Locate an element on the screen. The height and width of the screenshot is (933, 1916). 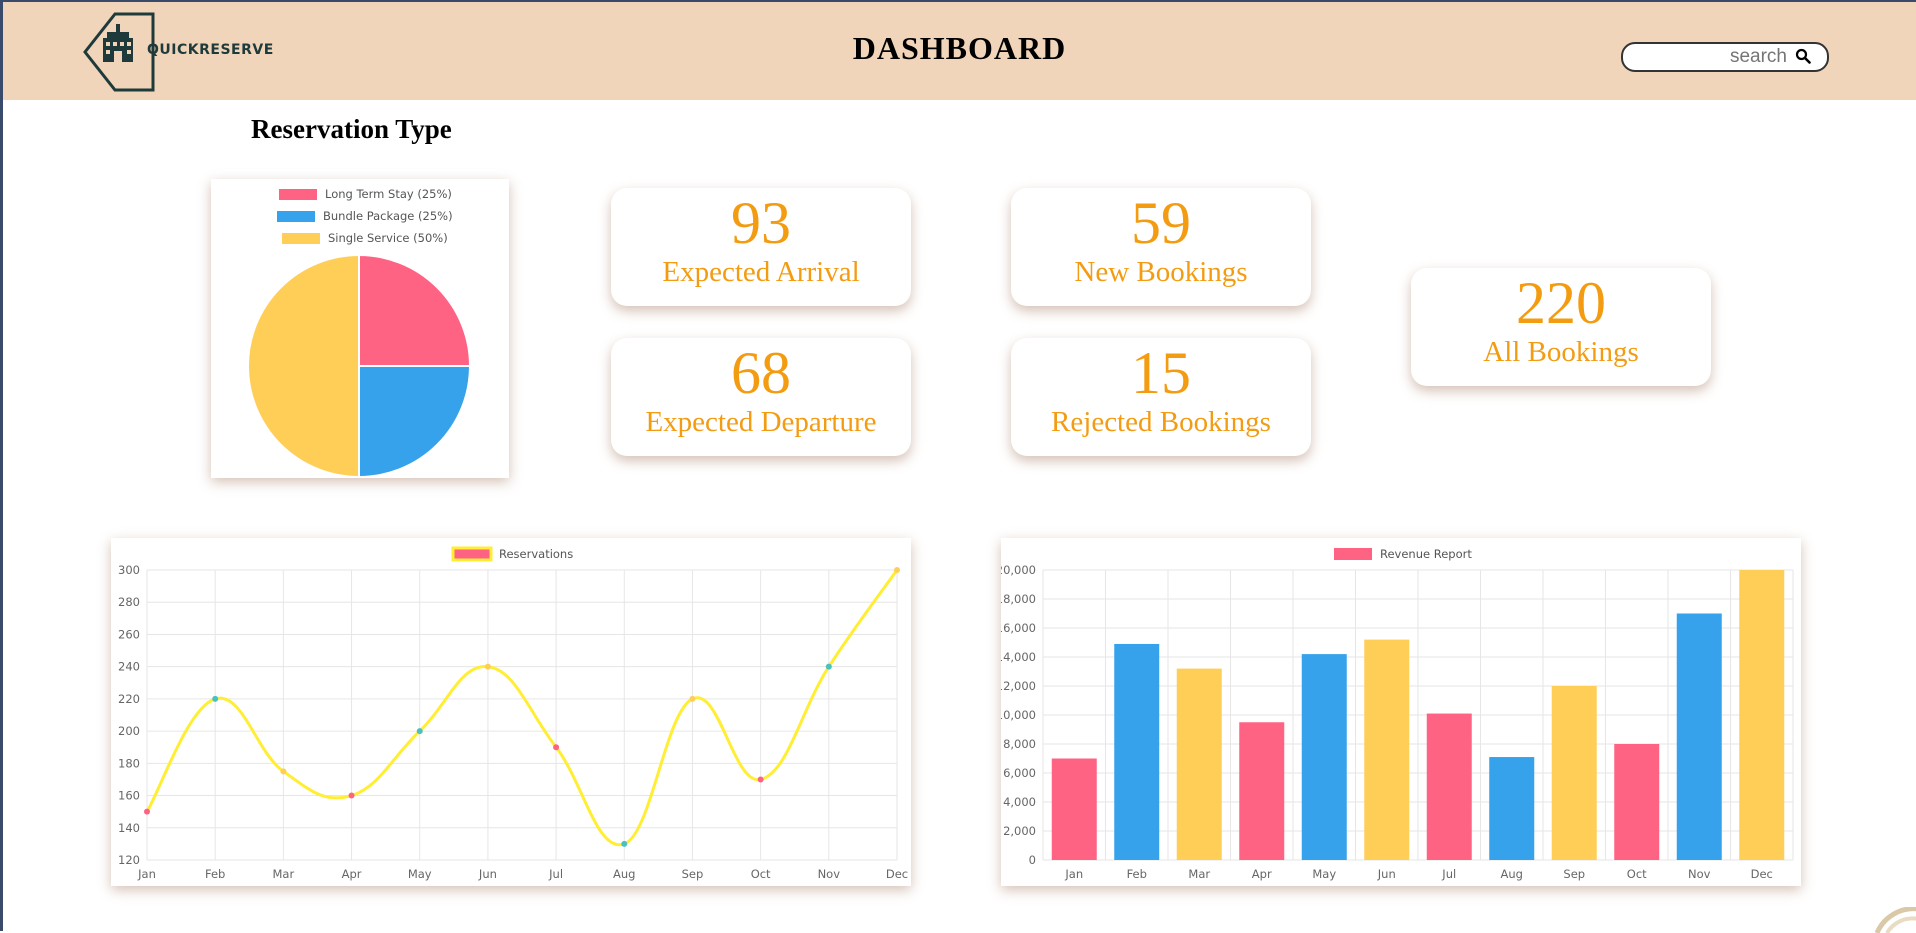
y-tick-label: 220 is located at coordinates (129, 699).